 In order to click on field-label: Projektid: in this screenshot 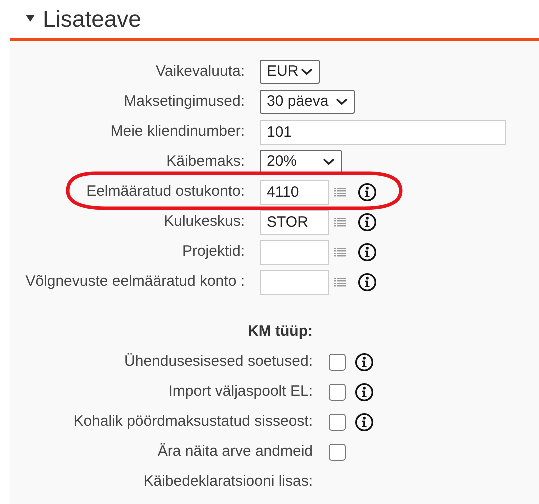, I will do `click(213, 252)`.